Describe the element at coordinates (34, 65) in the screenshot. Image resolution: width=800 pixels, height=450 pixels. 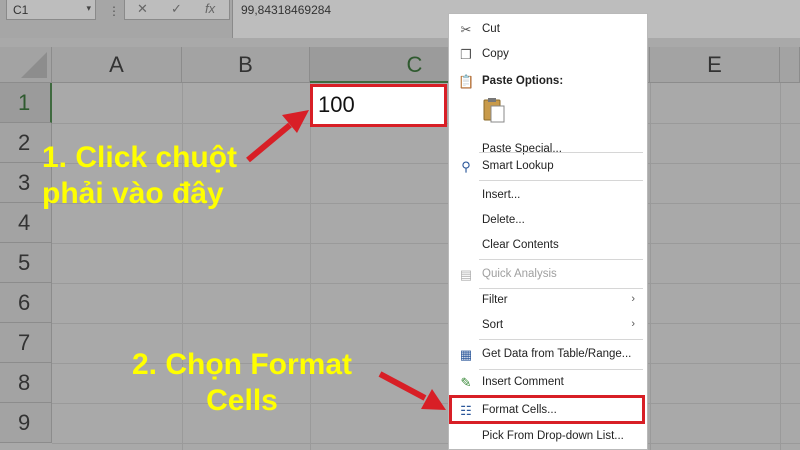
I see `select-all-triangle-icon` at that location.